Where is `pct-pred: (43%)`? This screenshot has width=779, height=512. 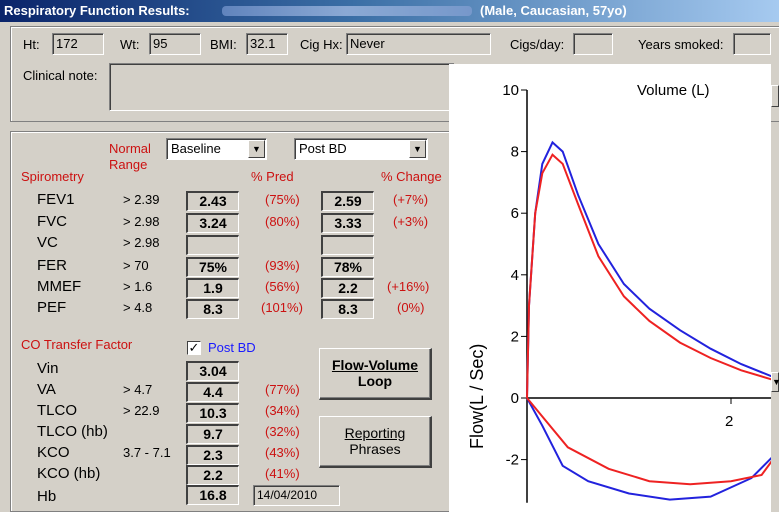
pct-pred: (43%) is located at coordinates (282, 452).